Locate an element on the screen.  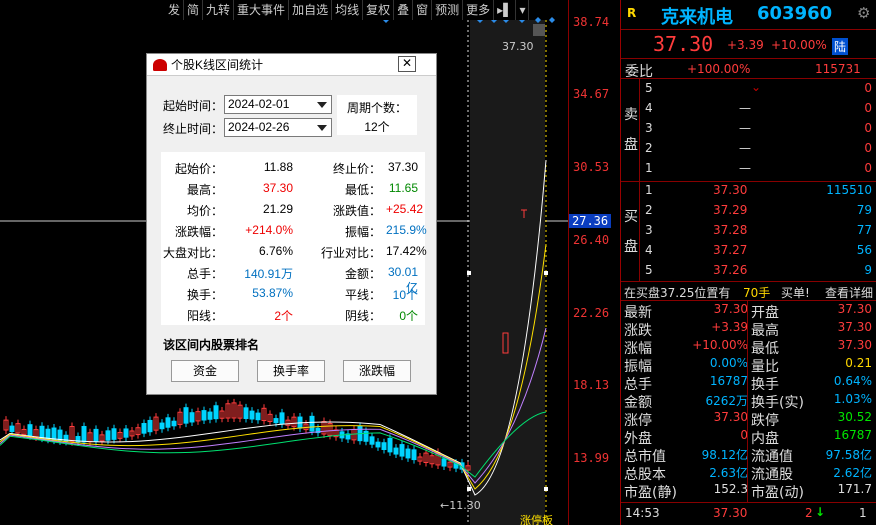
detail-value: 1.03% is located at coordinates (852, 399).